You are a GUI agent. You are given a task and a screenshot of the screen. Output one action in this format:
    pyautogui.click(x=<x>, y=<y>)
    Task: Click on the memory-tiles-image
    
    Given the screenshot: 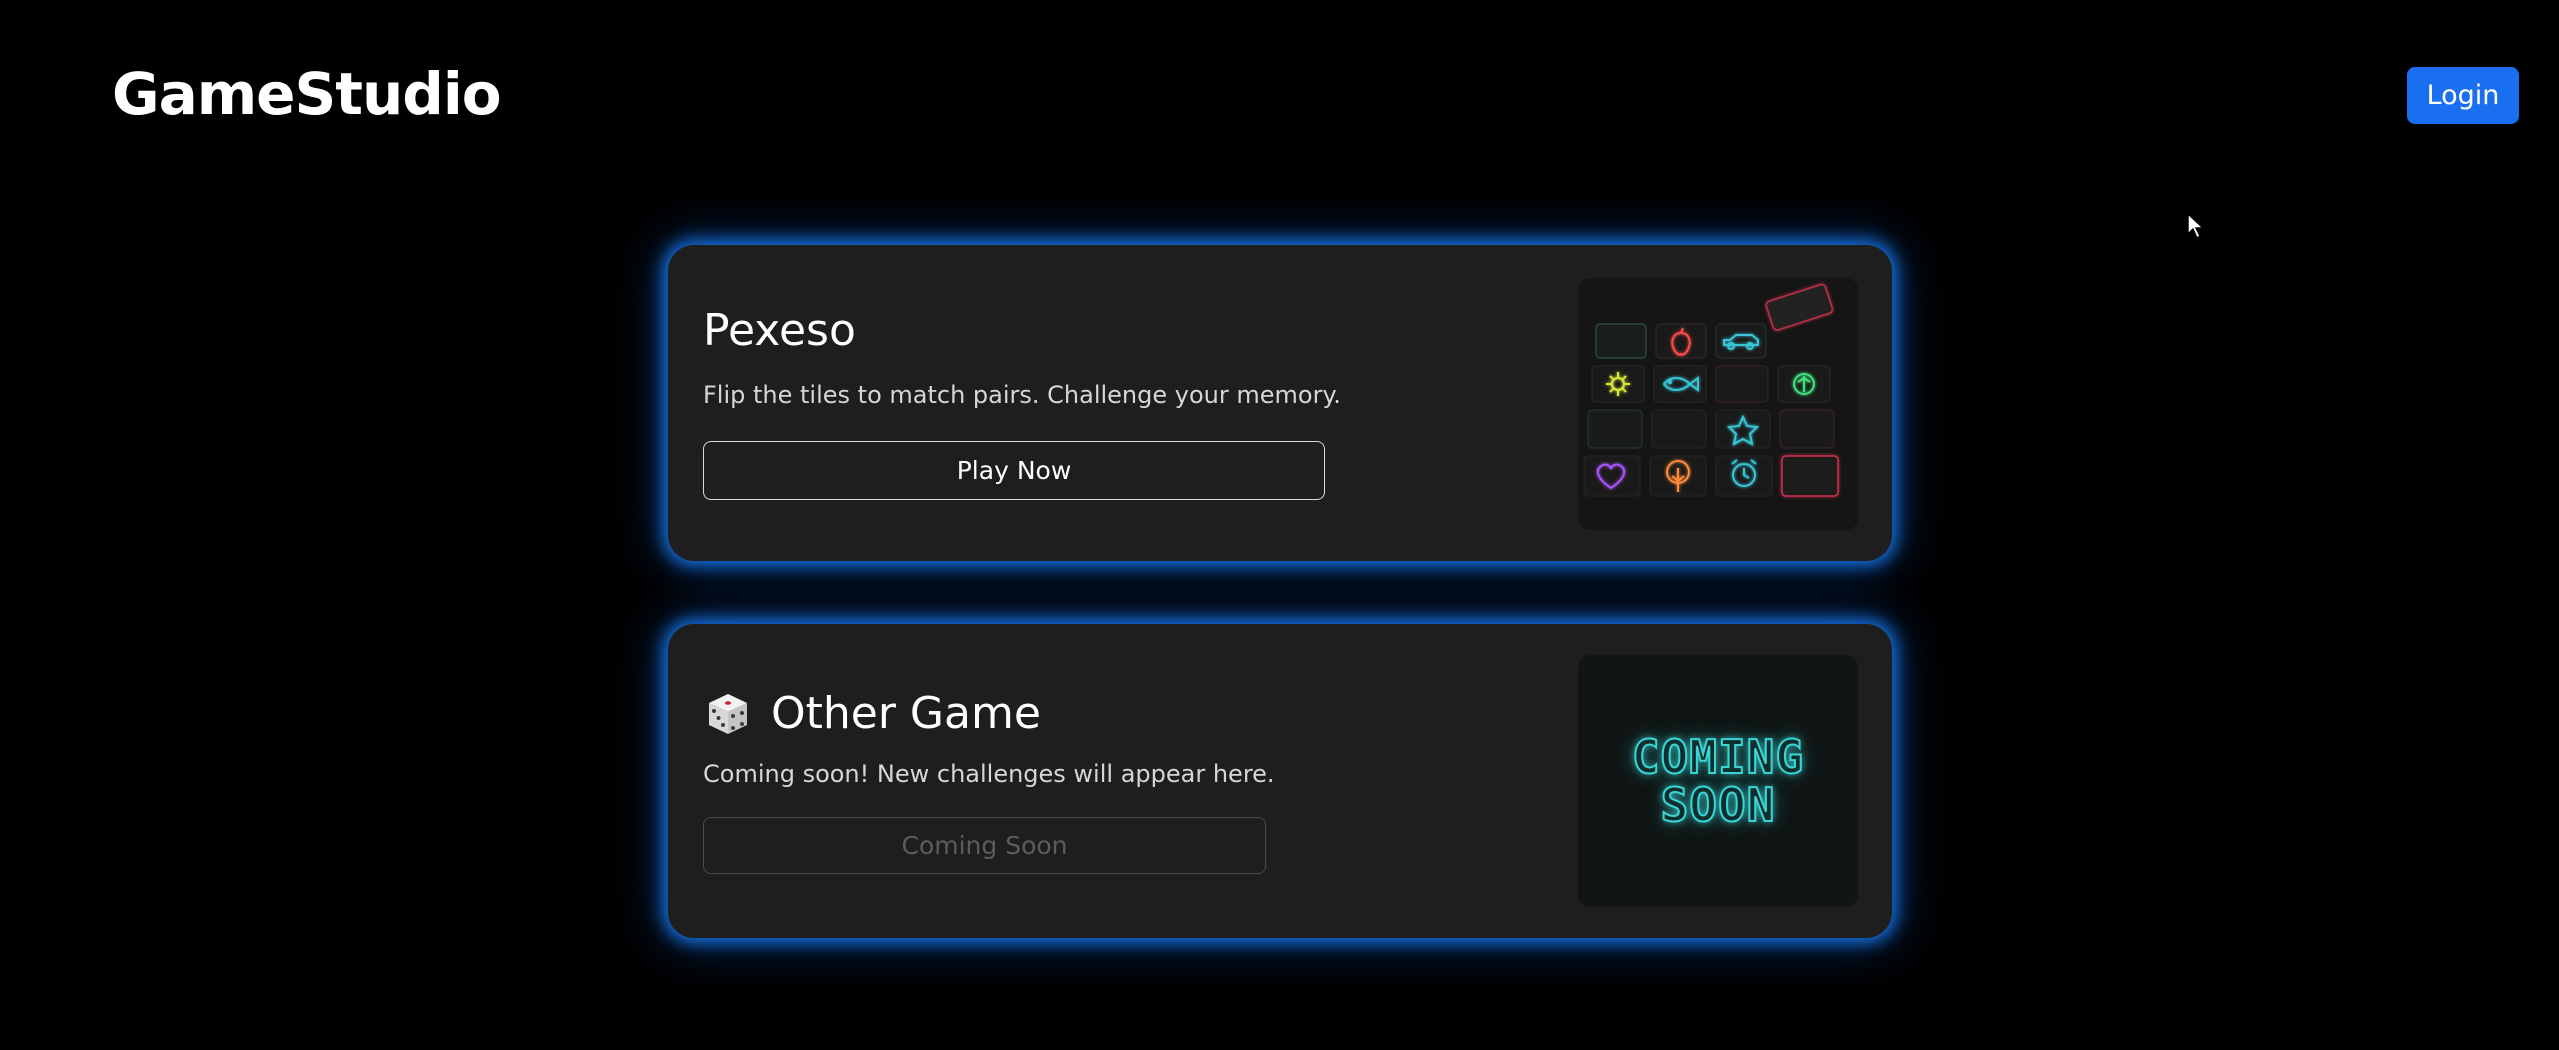 What is the action you would take?
    pyautogui.click(x=1718, y=404)
    